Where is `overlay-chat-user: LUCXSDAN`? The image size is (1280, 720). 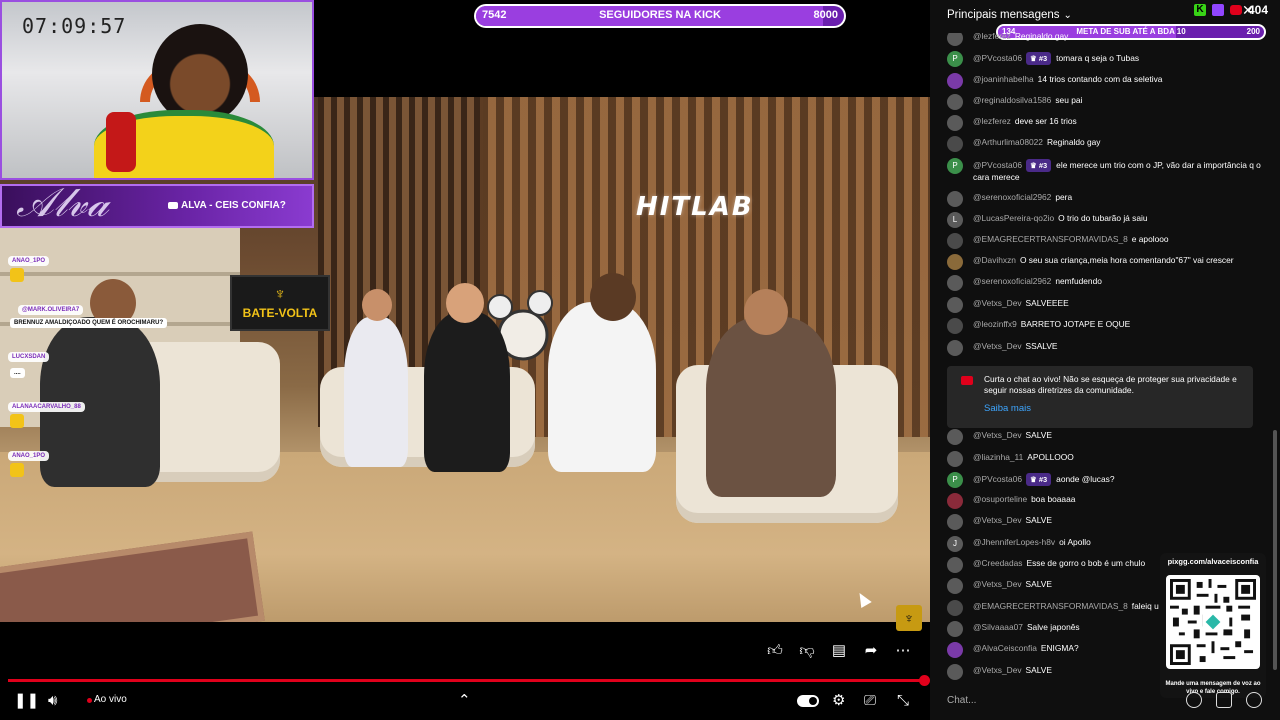
overlay-chat-user: LUCXSDAN is located at coordinates (29, 357).